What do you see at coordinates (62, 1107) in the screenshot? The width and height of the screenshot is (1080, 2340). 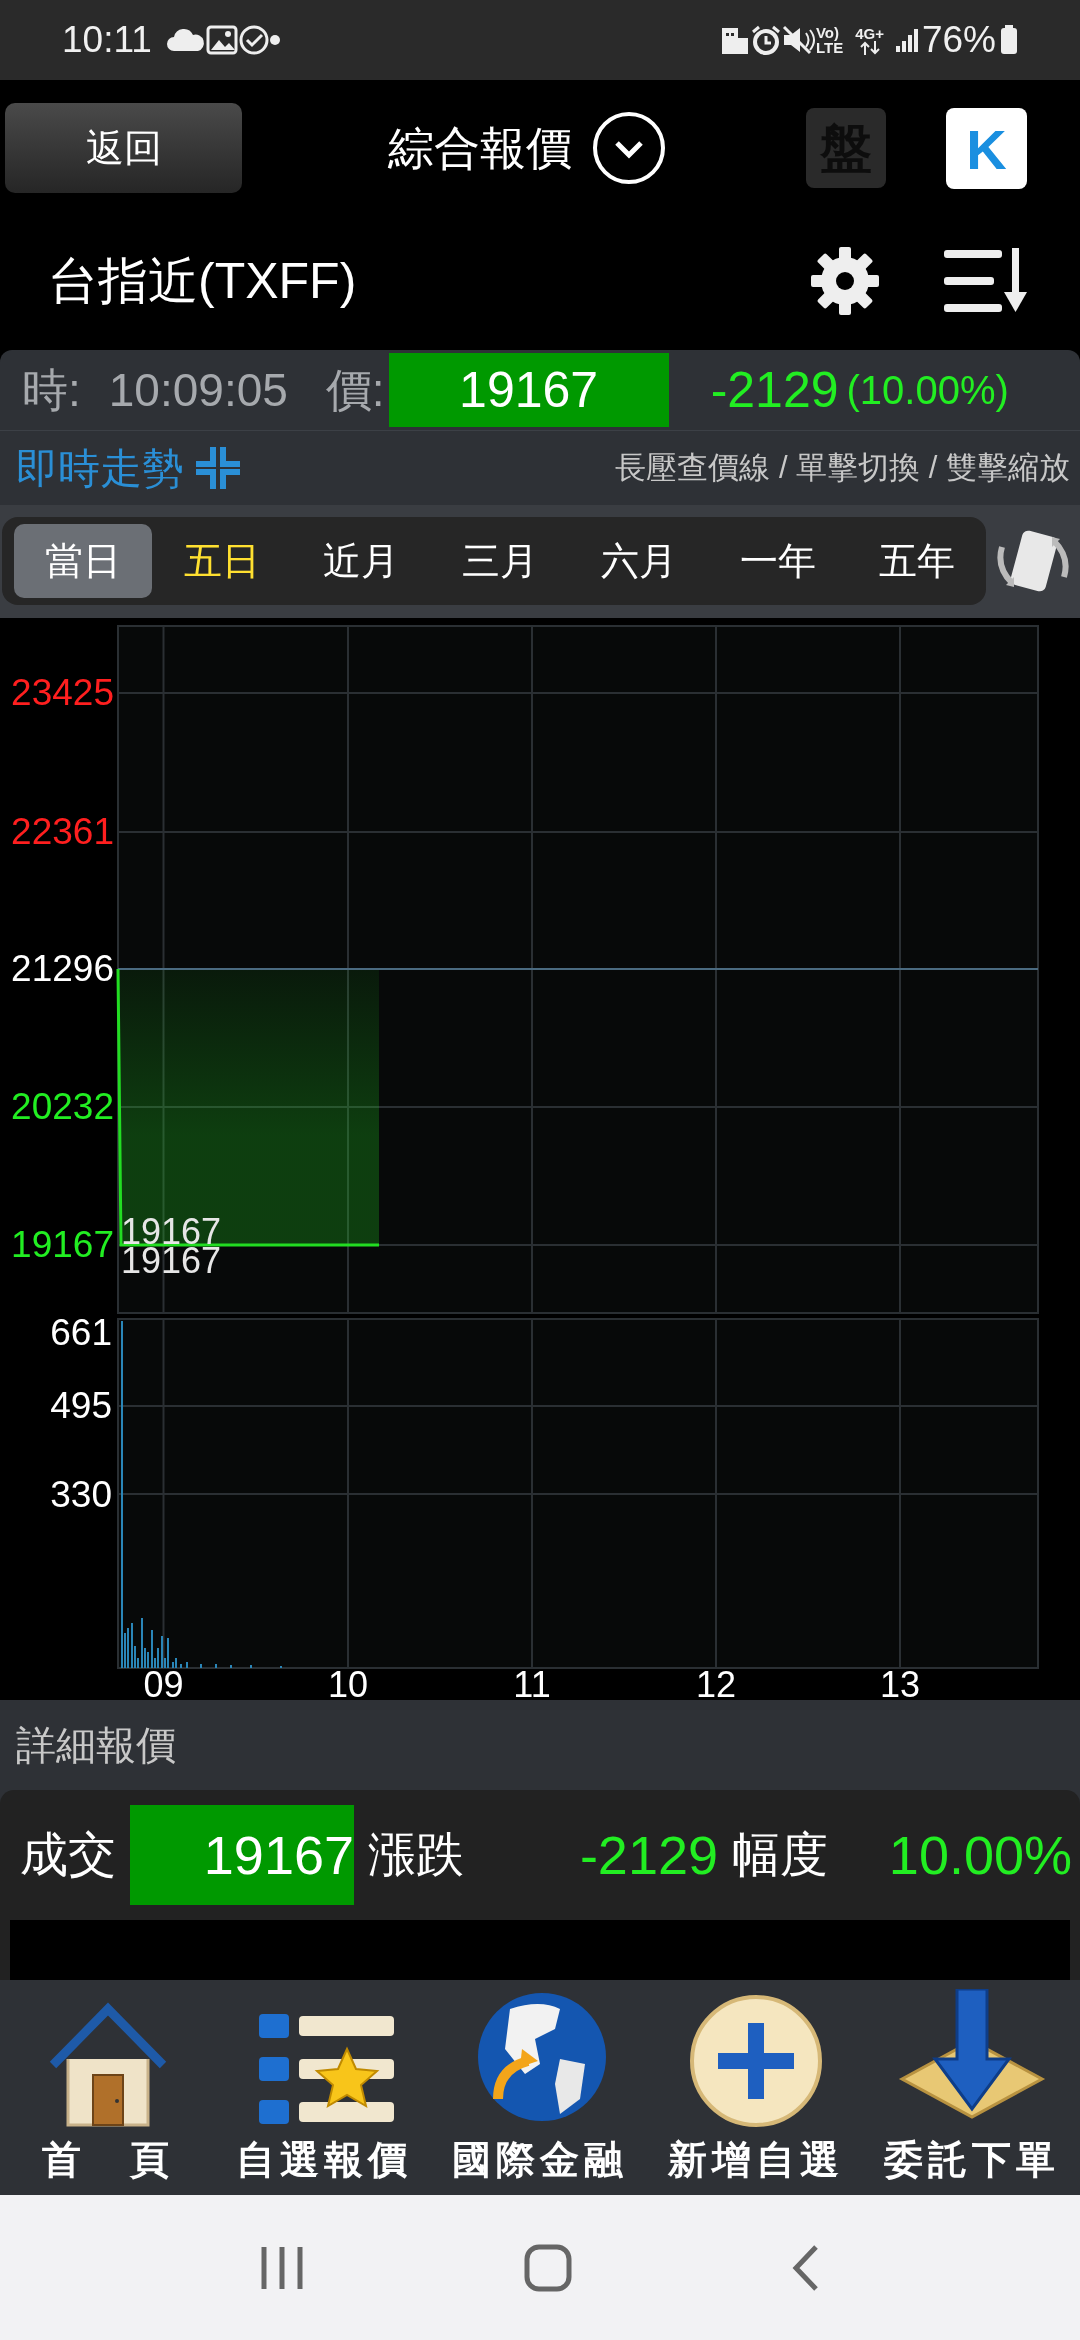 I see `y-axis-label: 20232` at bounding box center [62, 1107].